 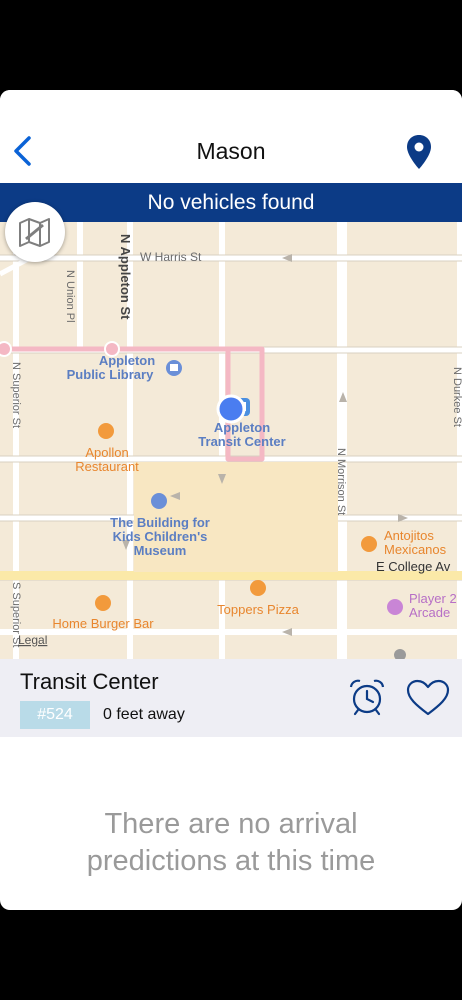 I want to click on poi-antojitos-line2: Mexicanos, so click(x=415, y=549).